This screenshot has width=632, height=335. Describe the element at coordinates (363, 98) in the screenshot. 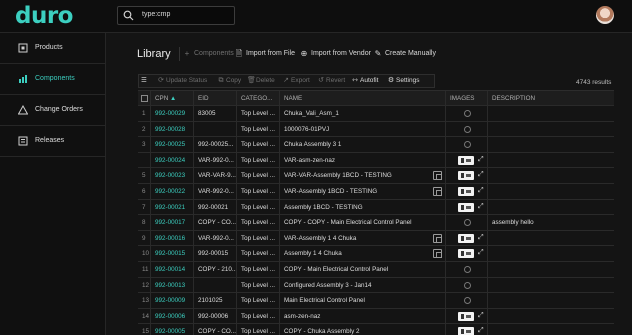

I see `header-name: NAME` at that location.